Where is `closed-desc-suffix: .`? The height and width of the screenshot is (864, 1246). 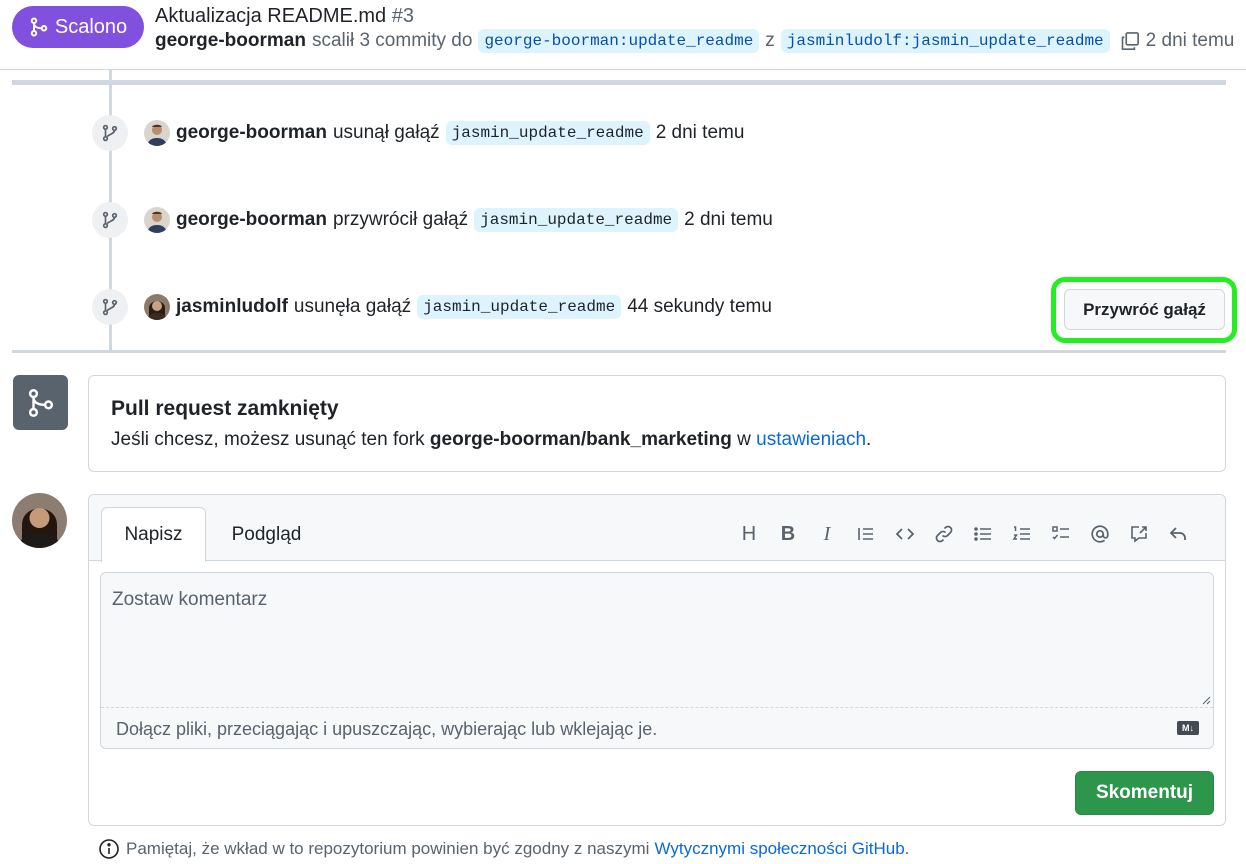 closed-desc-suffix: . is located at coordinates (869, 439).